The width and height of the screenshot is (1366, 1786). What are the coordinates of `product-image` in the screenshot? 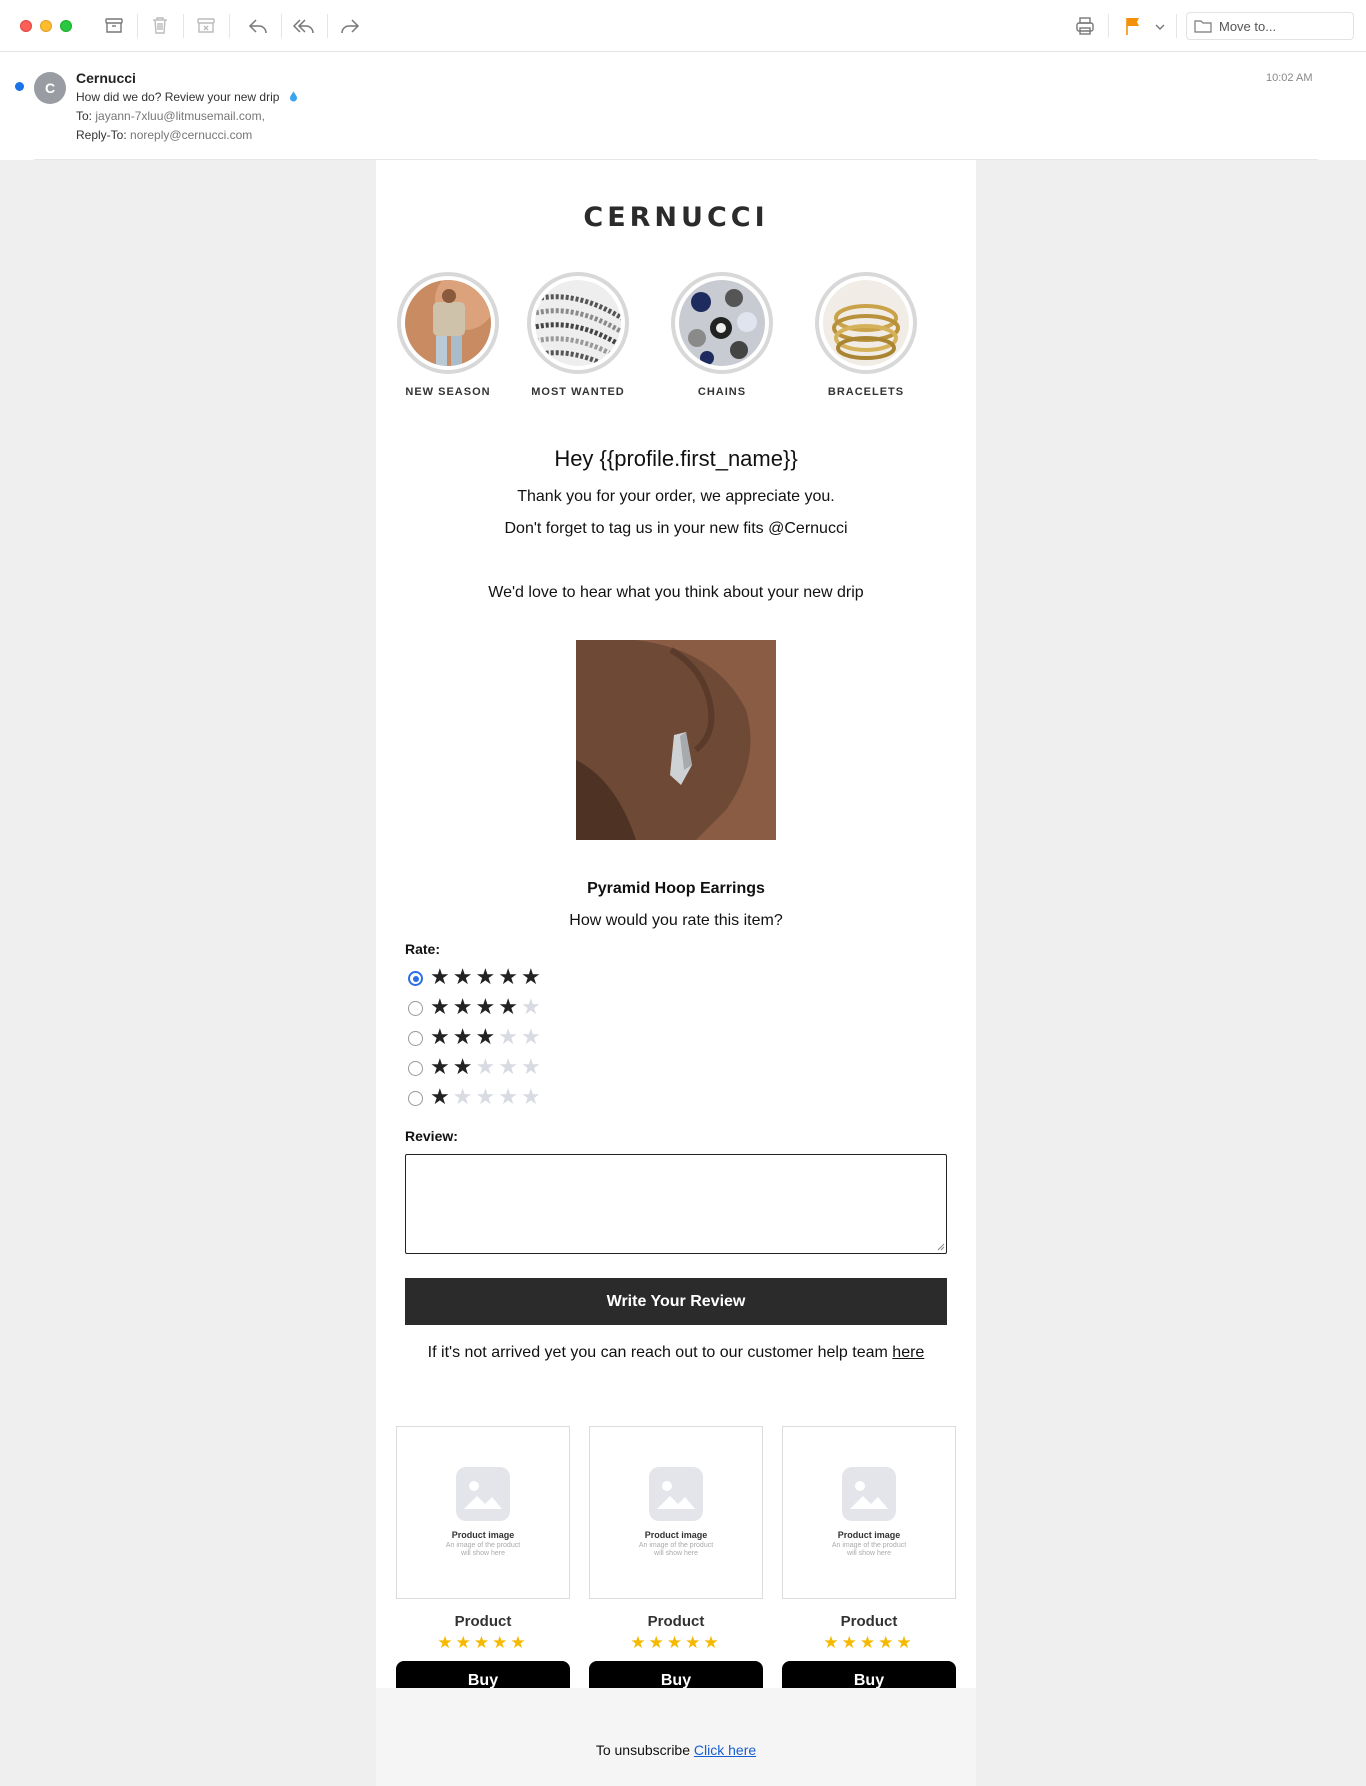 It's located at (676, 740).